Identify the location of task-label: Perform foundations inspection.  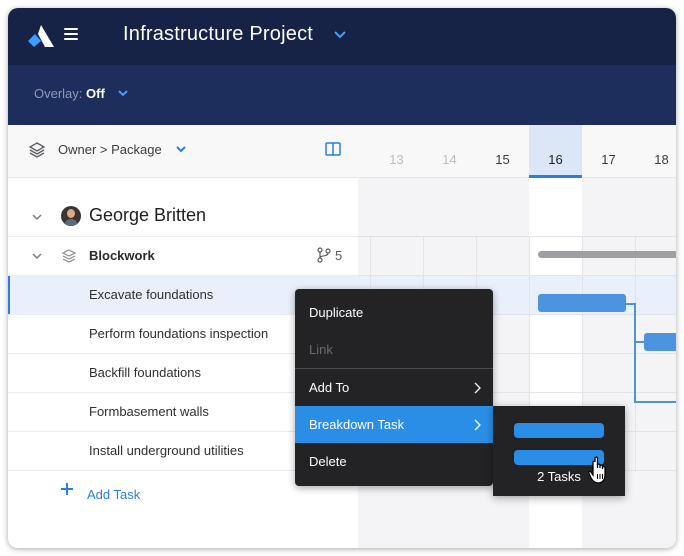
(179, 333).